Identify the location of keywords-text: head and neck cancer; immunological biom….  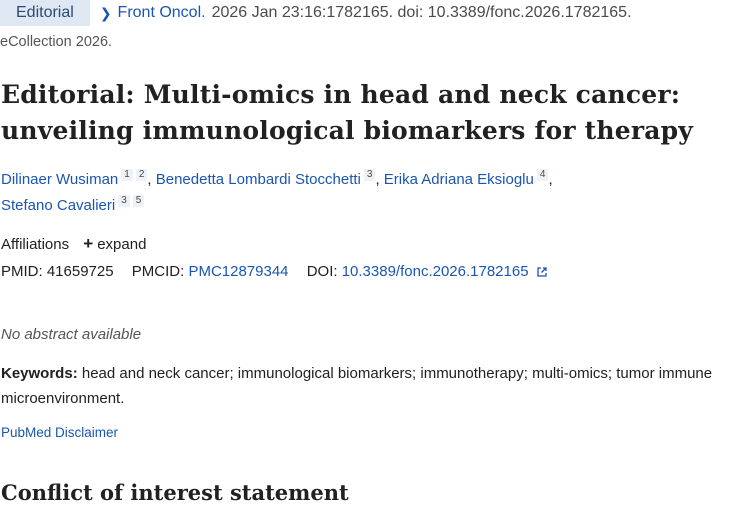
(357, 386).